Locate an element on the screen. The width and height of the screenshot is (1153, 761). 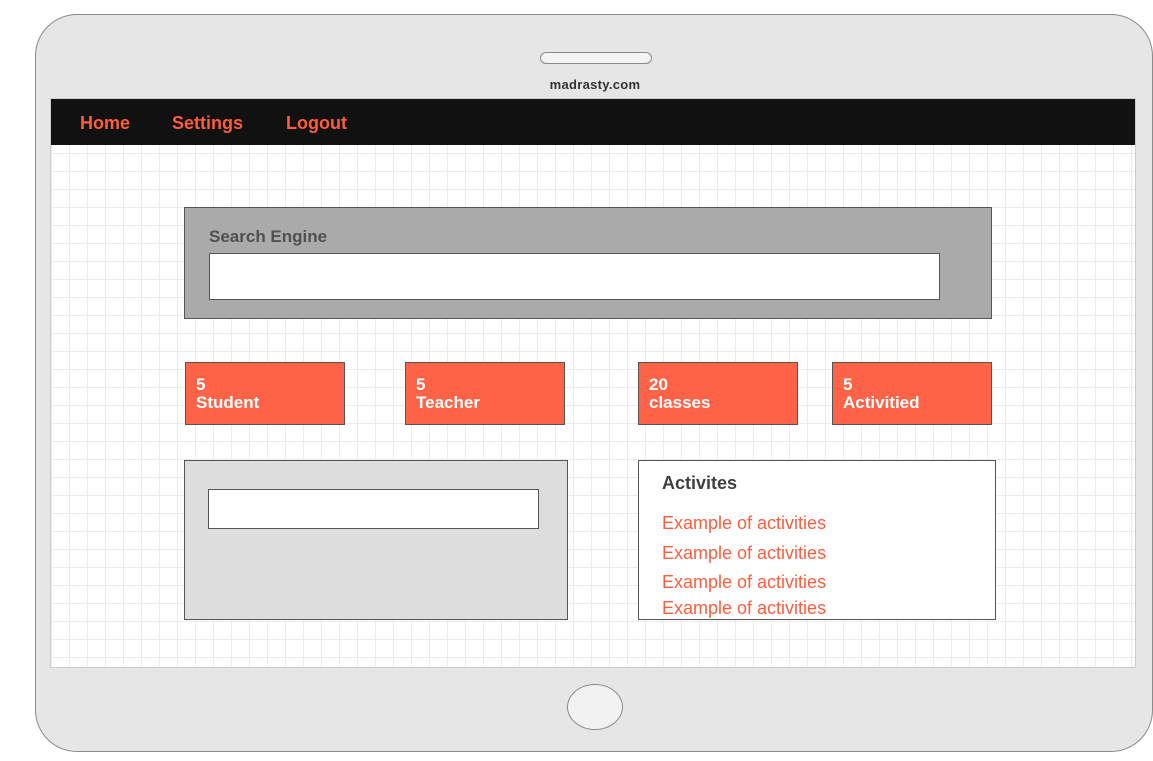
search-engine-panel: Search Engine is located at coordinates (588, 263).